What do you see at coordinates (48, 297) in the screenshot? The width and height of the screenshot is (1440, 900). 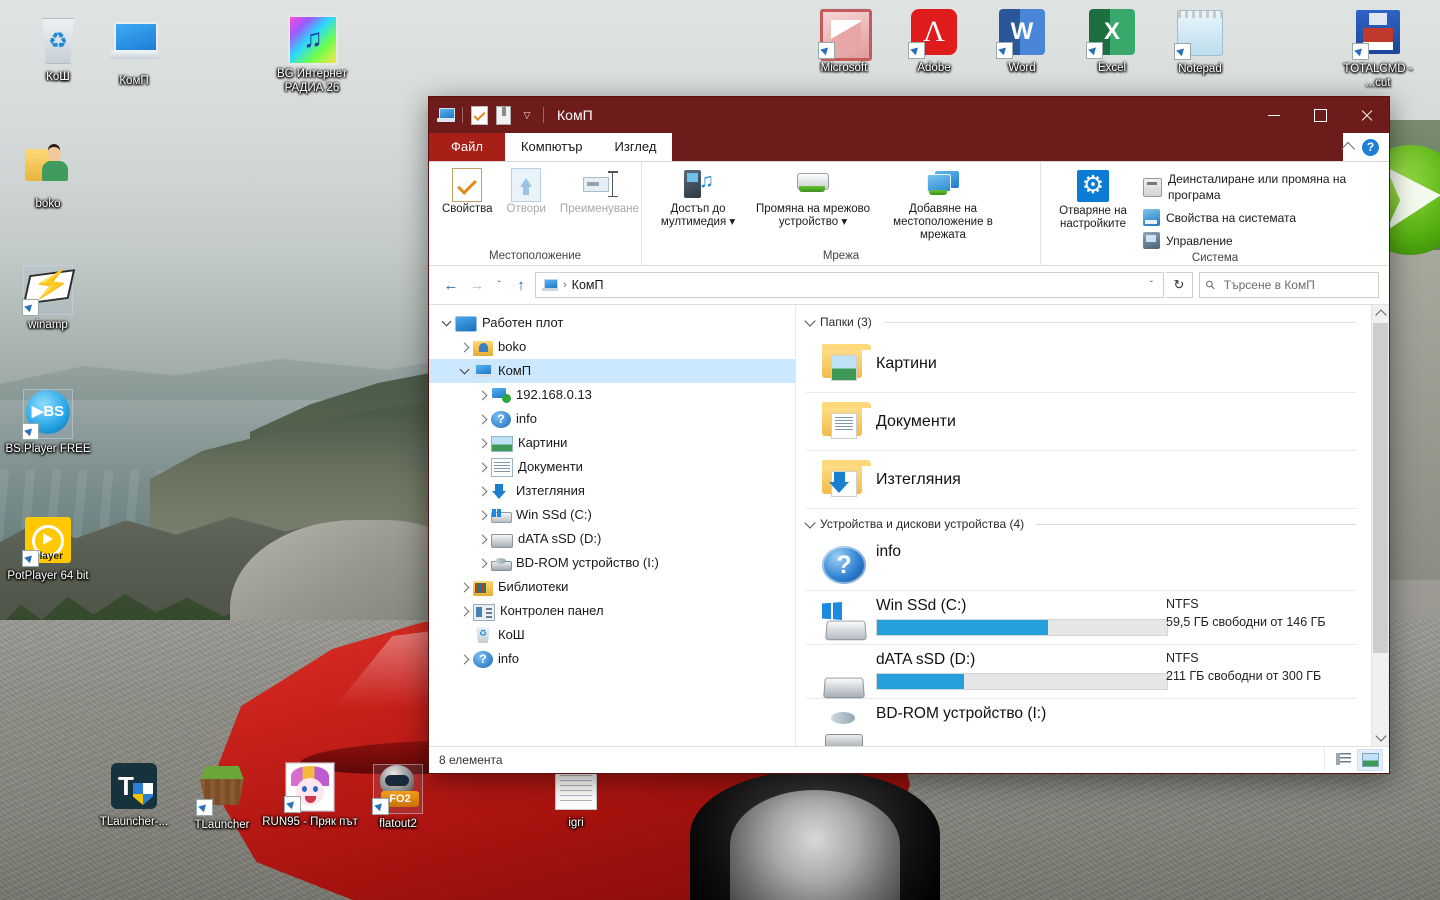 I see `desktop-icon-4: ⚡ winamp` at bounding box center [48, 297].